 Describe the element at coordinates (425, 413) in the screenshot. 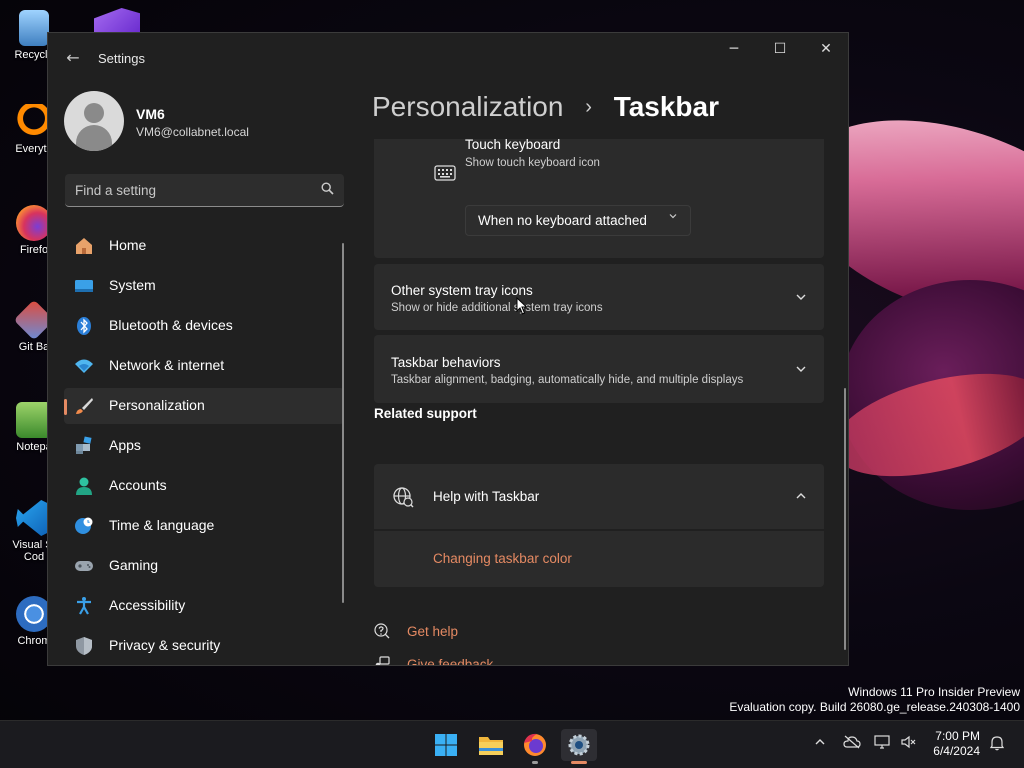

I see `related-support-heading: Related support` at that location.